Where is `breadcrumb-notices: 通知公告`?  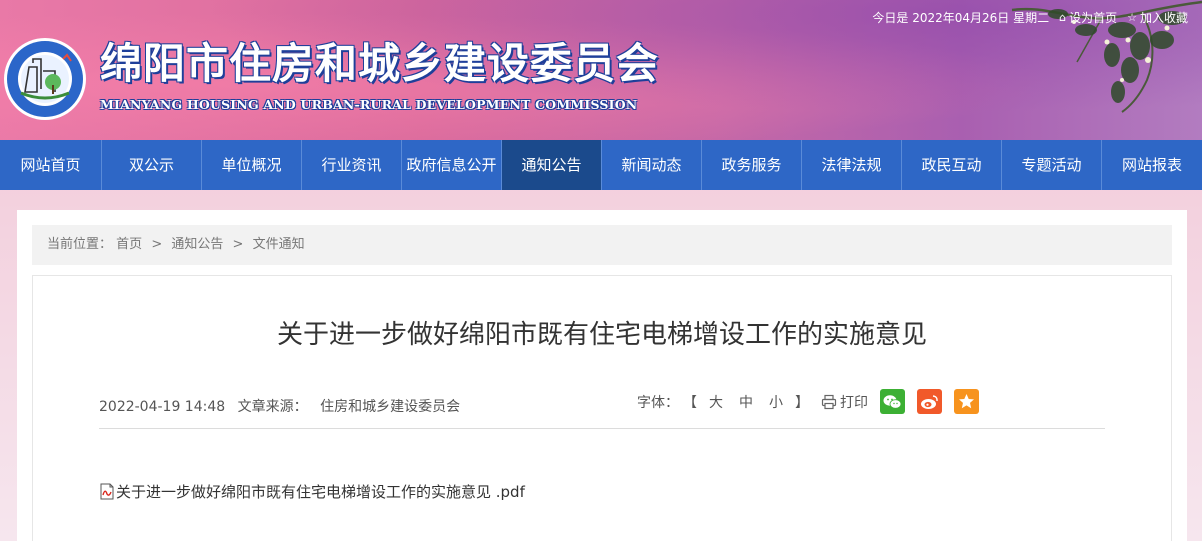
breadcrumb-notices: 通知公告 is located at coordinates (197, 244).